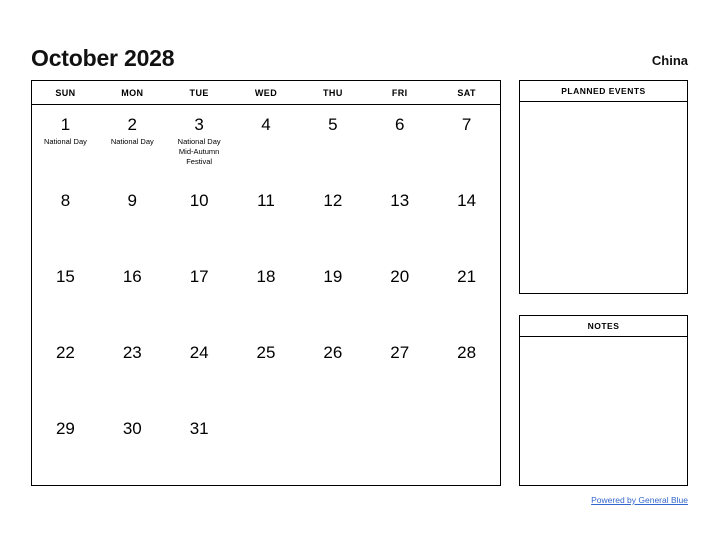 This screenshot has height=550, width=712. Describe the element at coordinates (65, 352) in the screenshot. I see `day-number: 22` at that location.